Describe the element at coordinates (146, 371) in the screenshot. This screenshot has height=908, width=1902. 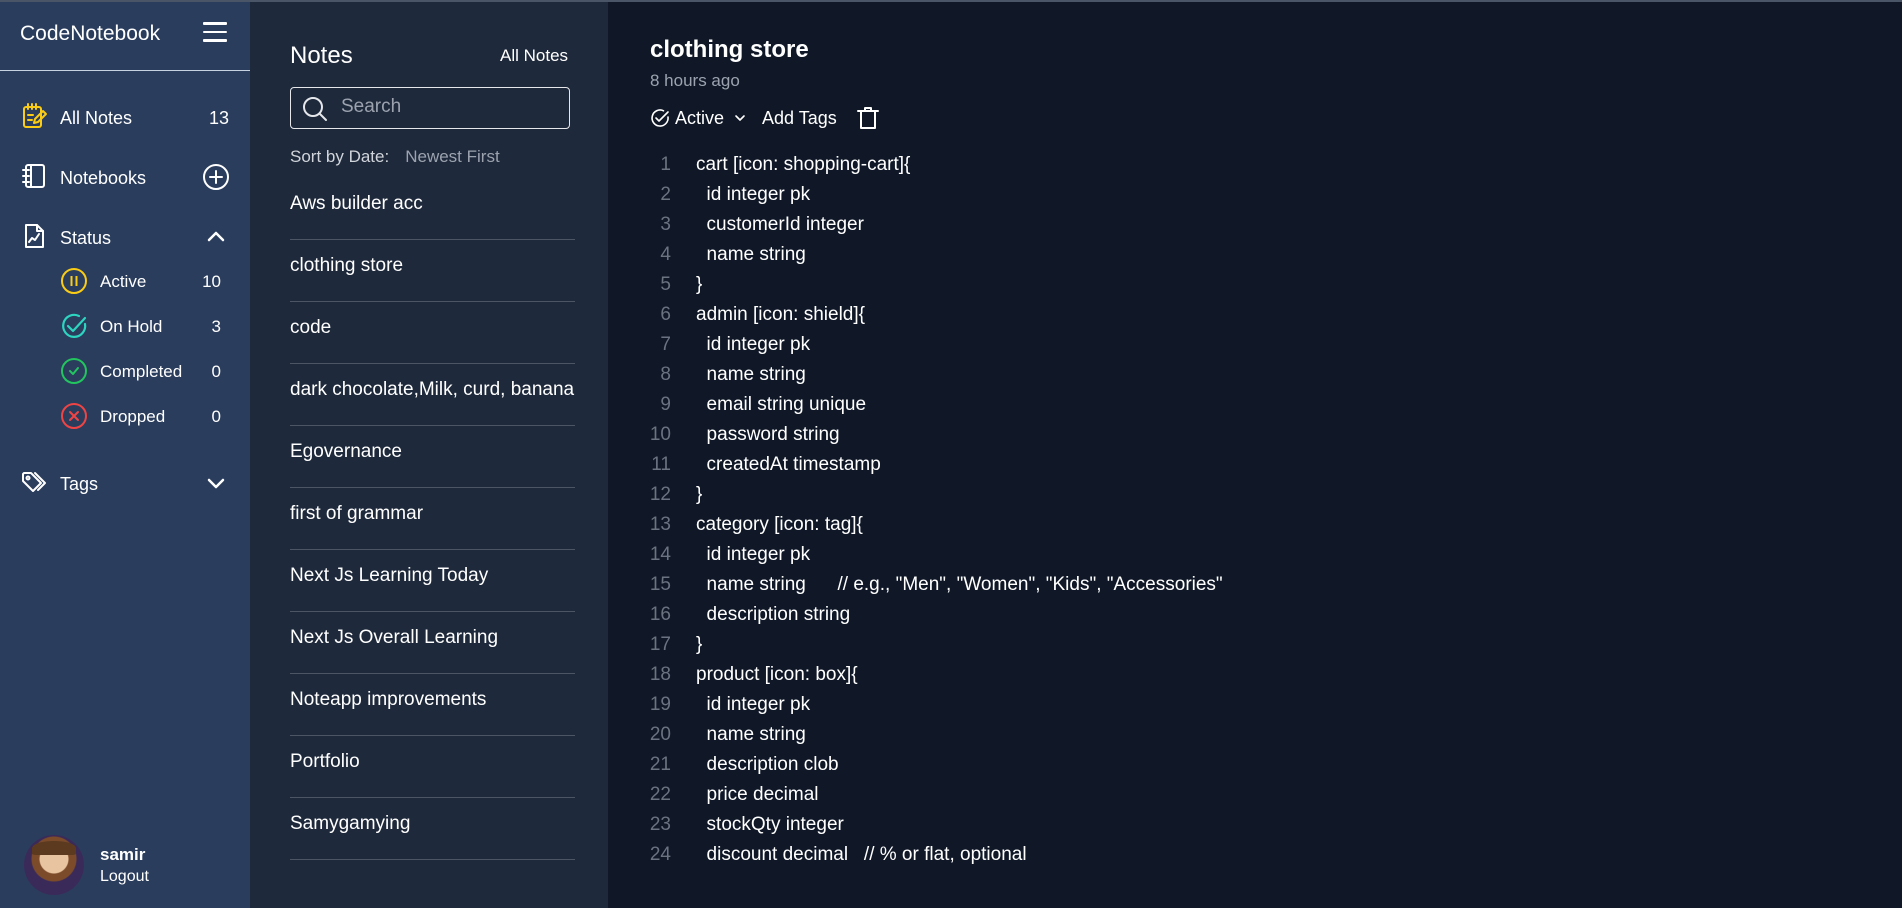
I see `status-item-completed: Completed 0` at that location.